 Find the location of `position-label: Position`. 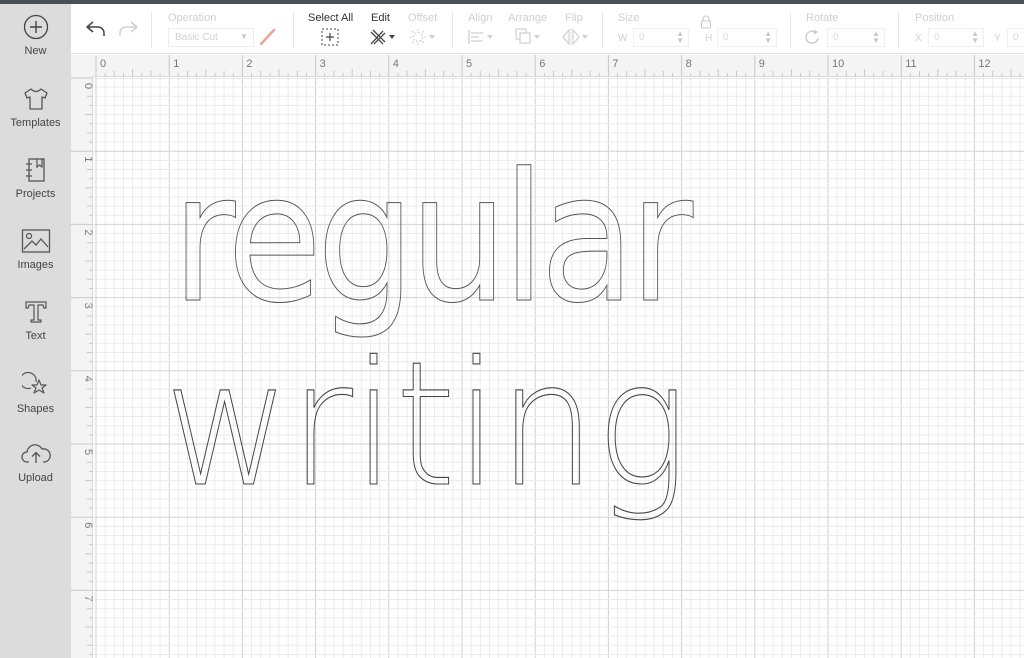

position-label: Position is located at coordinates (935, 18).